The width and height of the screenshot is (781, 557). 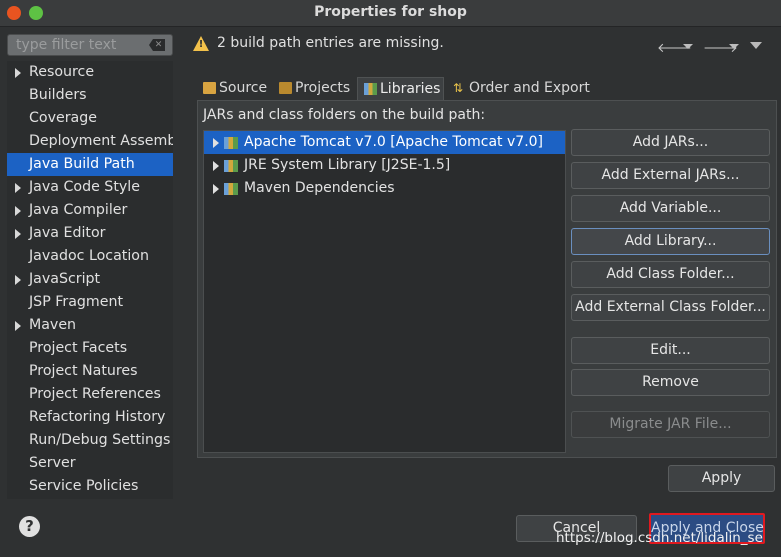 What do you see at coordinates (67, 233) in the screenshot?
I see `sidebar-item-label: Java Editor` at bounding box center [67, 233].